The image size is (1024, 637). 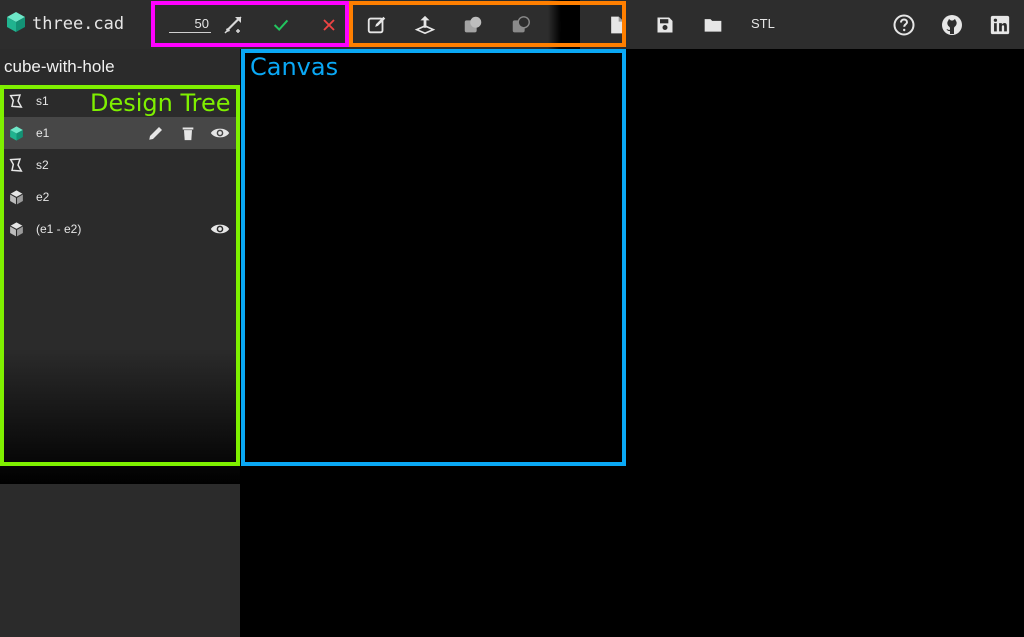 What do you see at coordinates (42, 165) in the screenshot?
I see `tree-item-label: s2` at bounding box center [42, 165].